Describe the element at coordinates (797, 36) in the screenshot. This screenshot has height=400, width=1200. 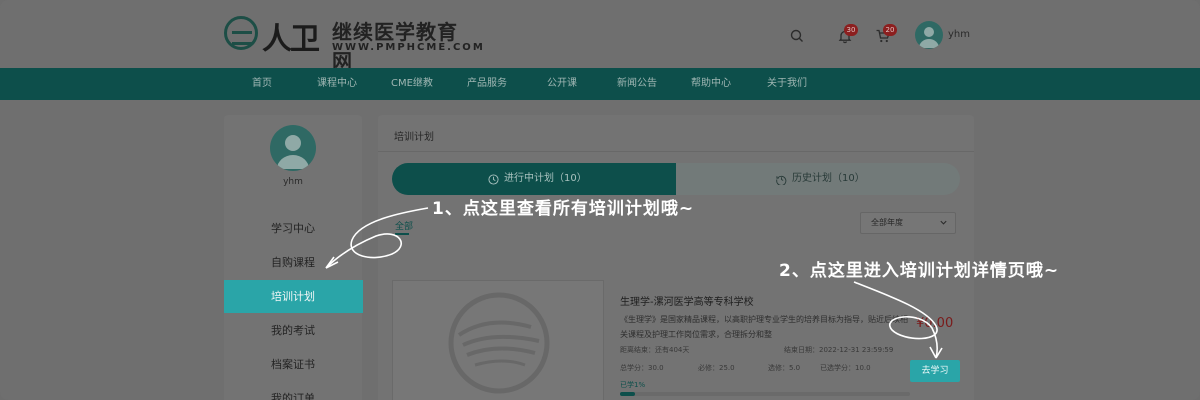
I see `search-icon` at that location.